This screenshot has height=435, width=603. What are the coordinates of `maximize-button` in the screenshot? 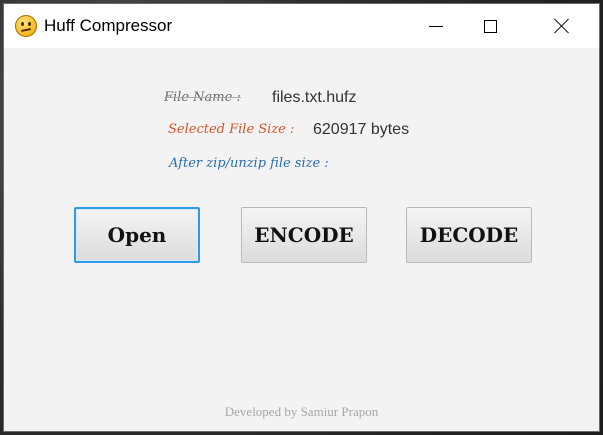 It's located at (490, 26).